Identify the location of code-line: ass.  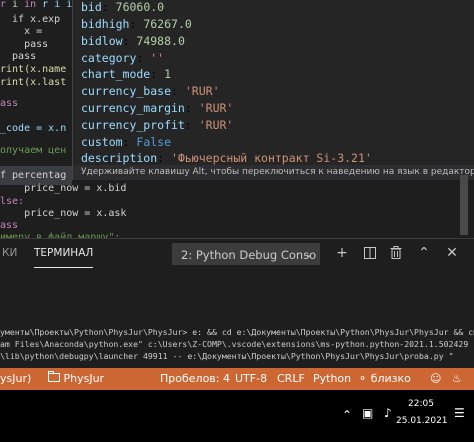
(9, 103).